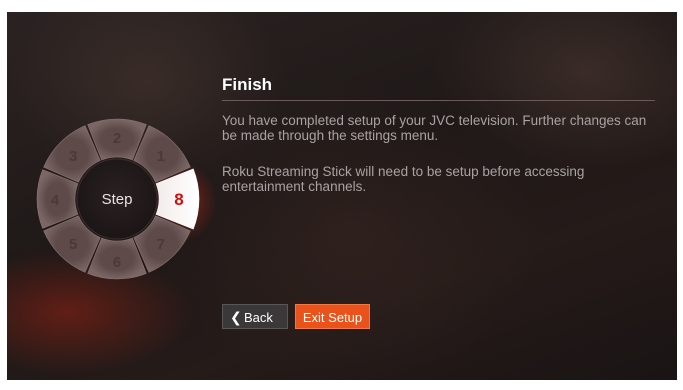 This screenshot has width=683, height=390. Describe the element at coordinates (258, 317) in the screenshot. I see `back-button-label: Back` at that location.